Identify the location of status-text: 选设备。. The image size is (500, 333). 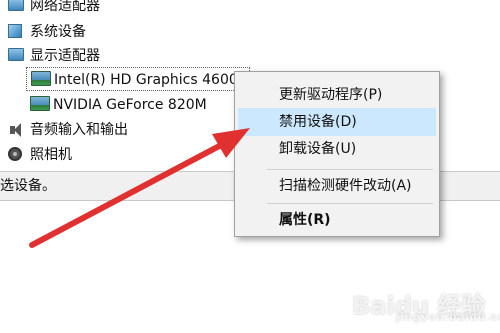
(28, 186).